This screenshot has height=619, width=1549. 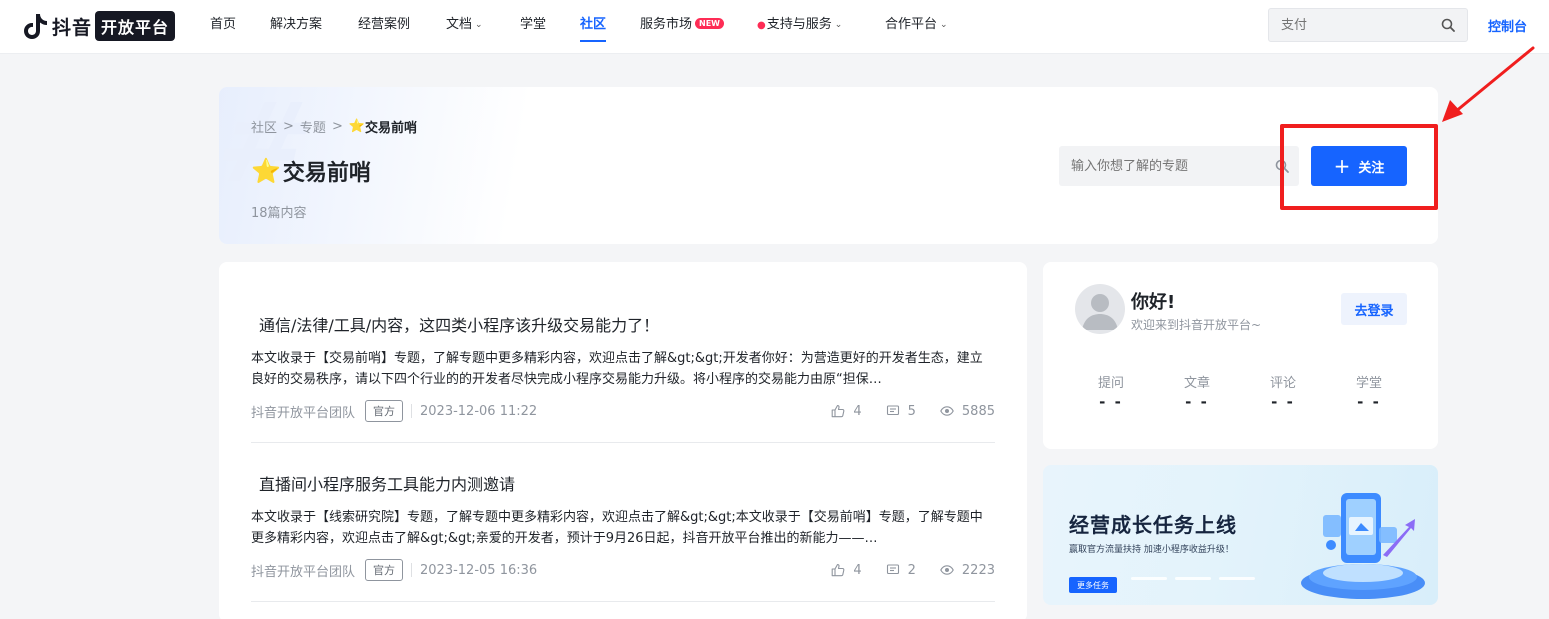 What do you see at coordinates (1196, 325) in the screenshot?
I see `welcome-text: 欢迎来到抖音开放平台~` at bounding box center [1196, 325].